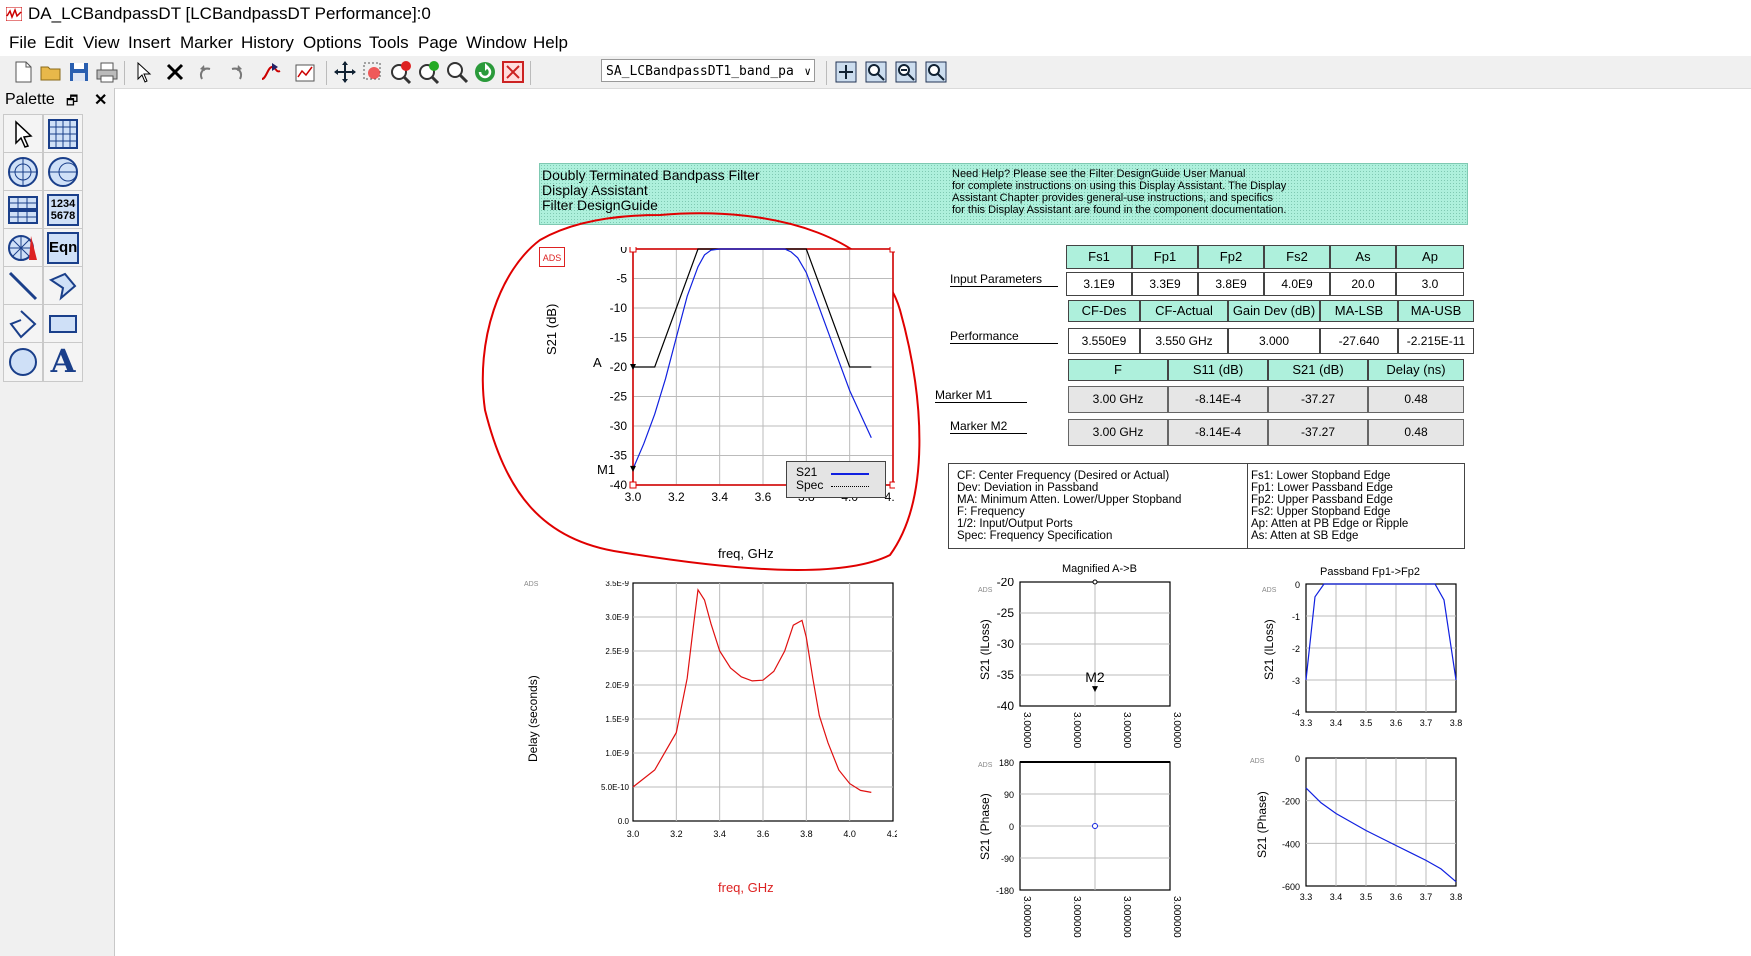 The image size is (1751, 956). What do you see at coordinates (551, 329) in the screenshot?
I see `s21-ylabel: S21 (dB)` at bounding box center [551, 329].